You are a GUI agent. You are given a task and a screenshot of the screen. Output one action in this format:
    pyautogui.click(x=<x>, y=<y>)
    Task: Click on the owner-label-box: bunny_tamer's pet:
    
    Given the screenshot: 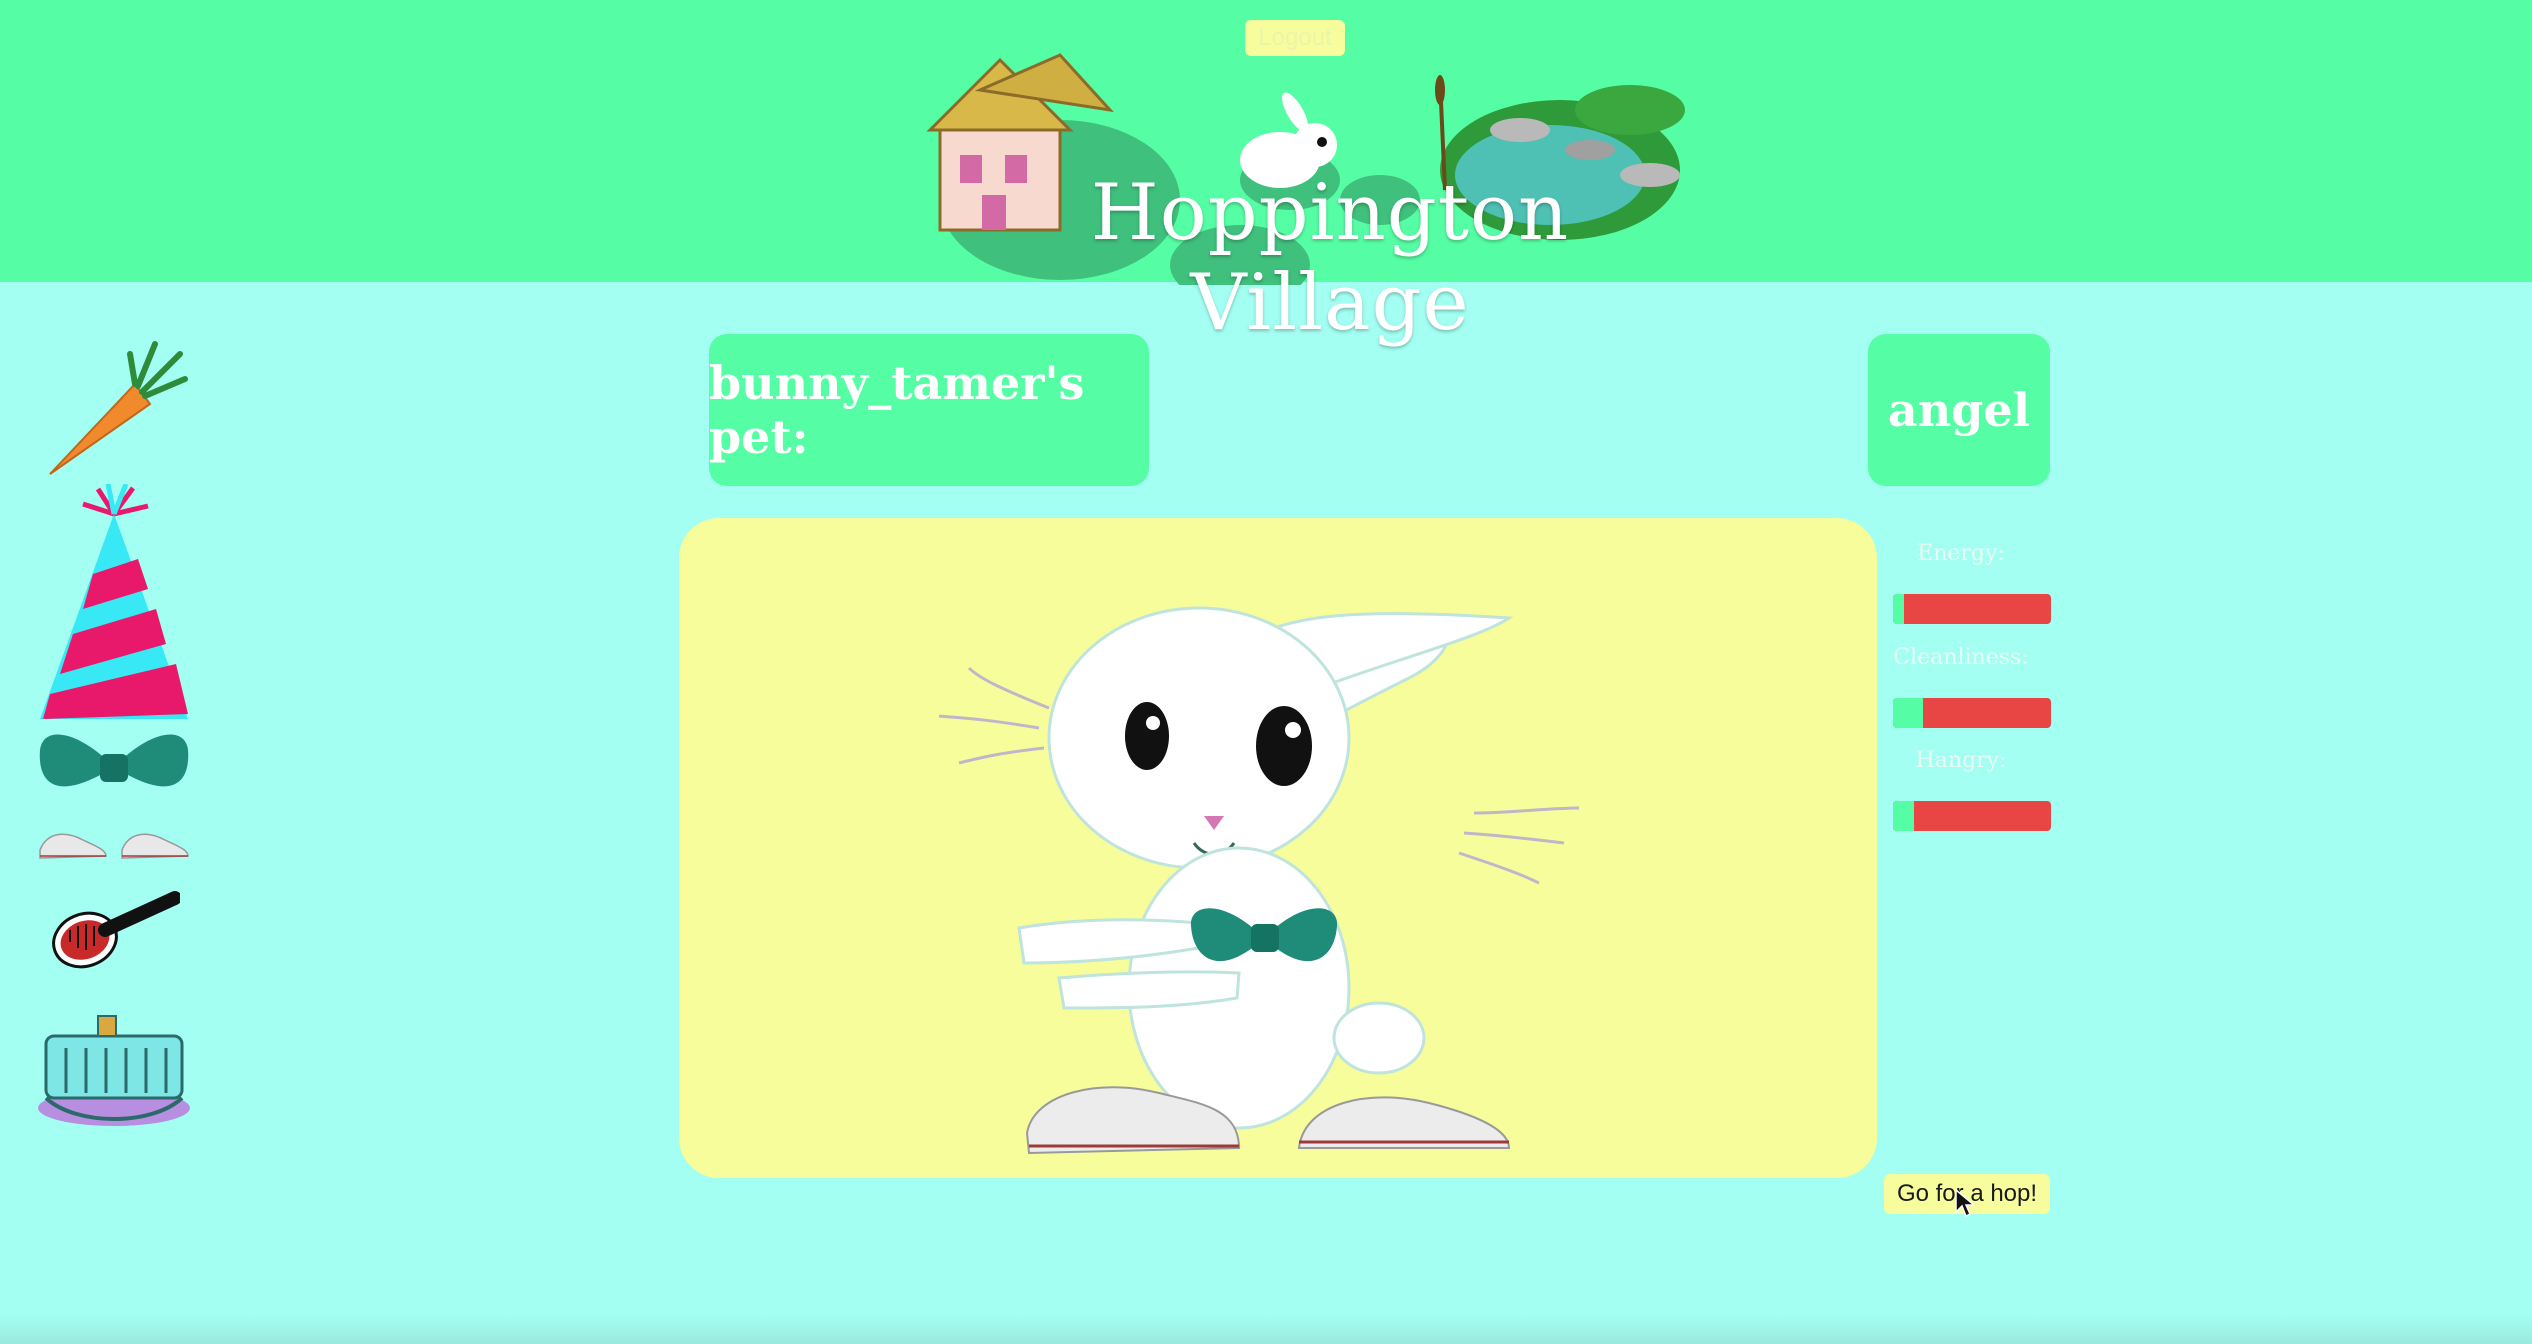 What is the action you would take?
    pyautogui.click(x=929, y=410)
    